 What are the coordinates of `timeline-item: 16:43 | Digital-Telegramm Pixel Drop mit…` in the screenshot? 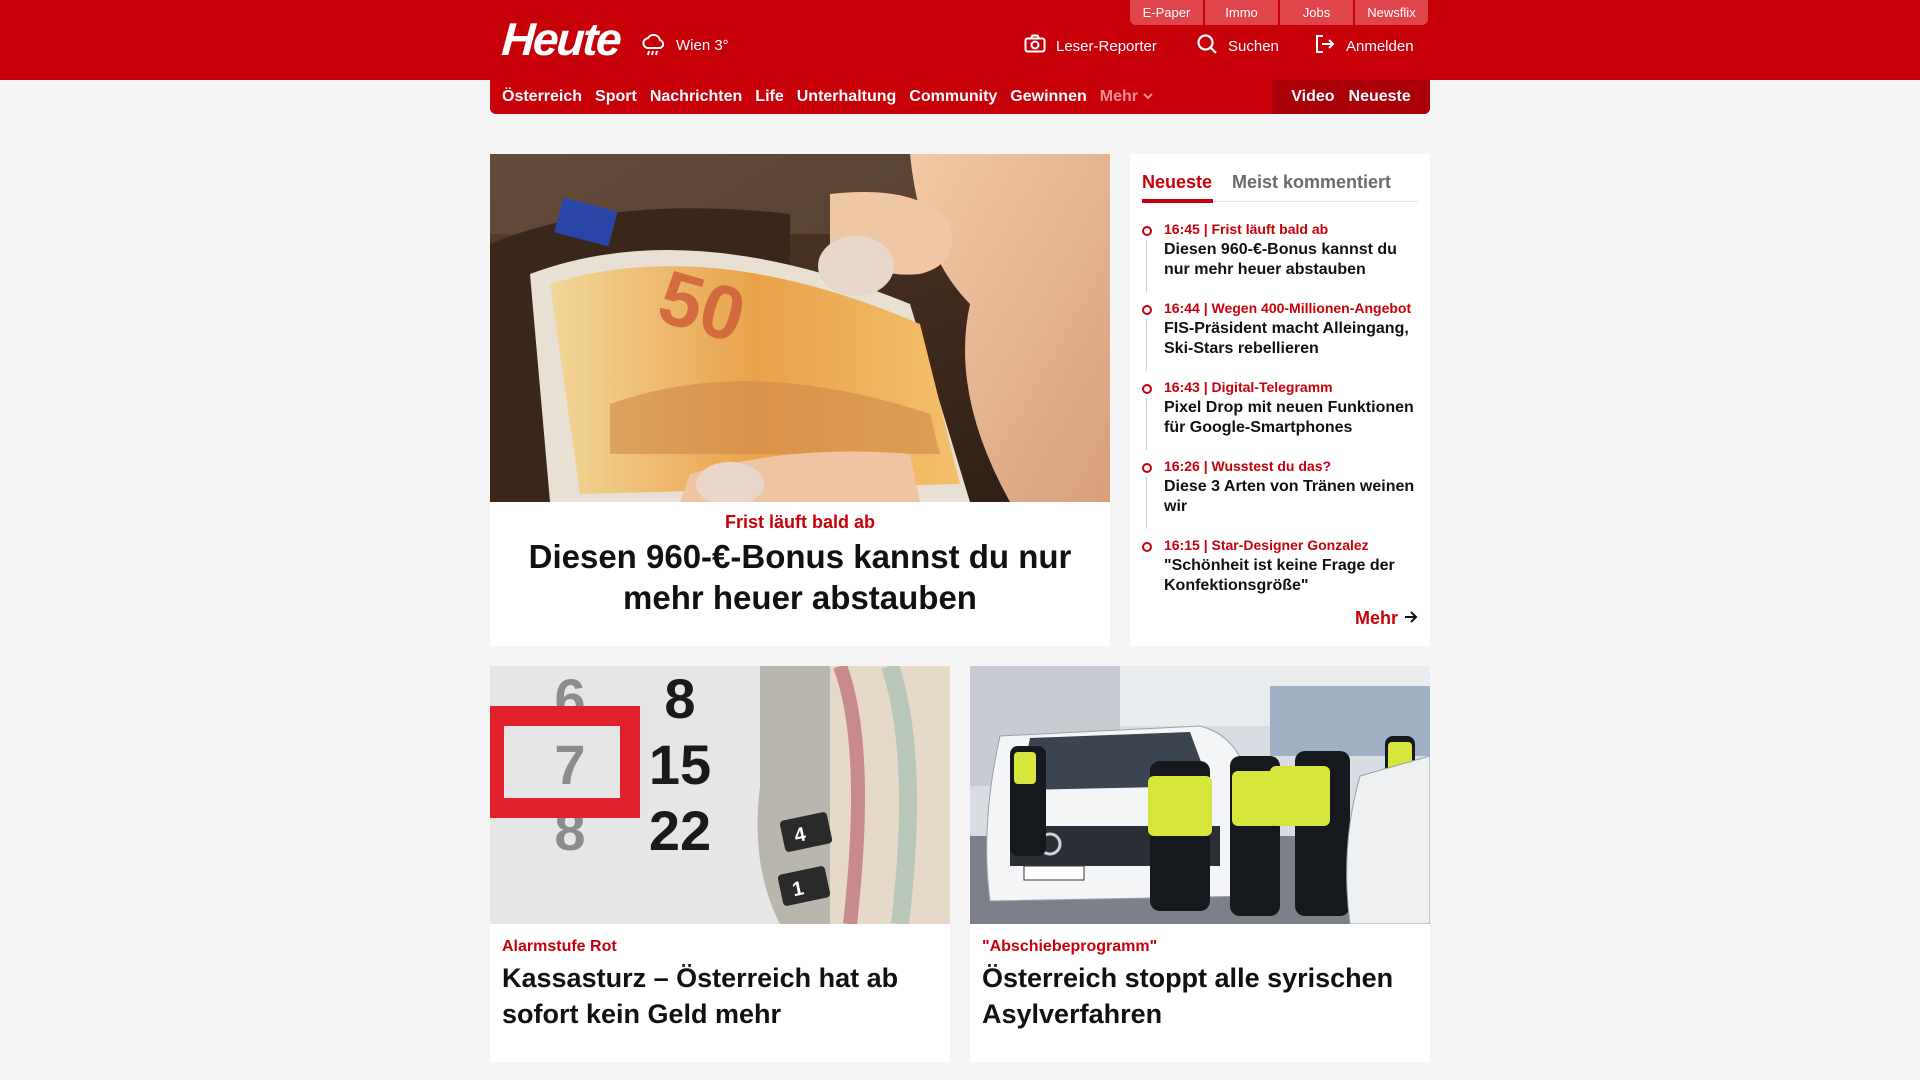 It's located at (1282, 417).